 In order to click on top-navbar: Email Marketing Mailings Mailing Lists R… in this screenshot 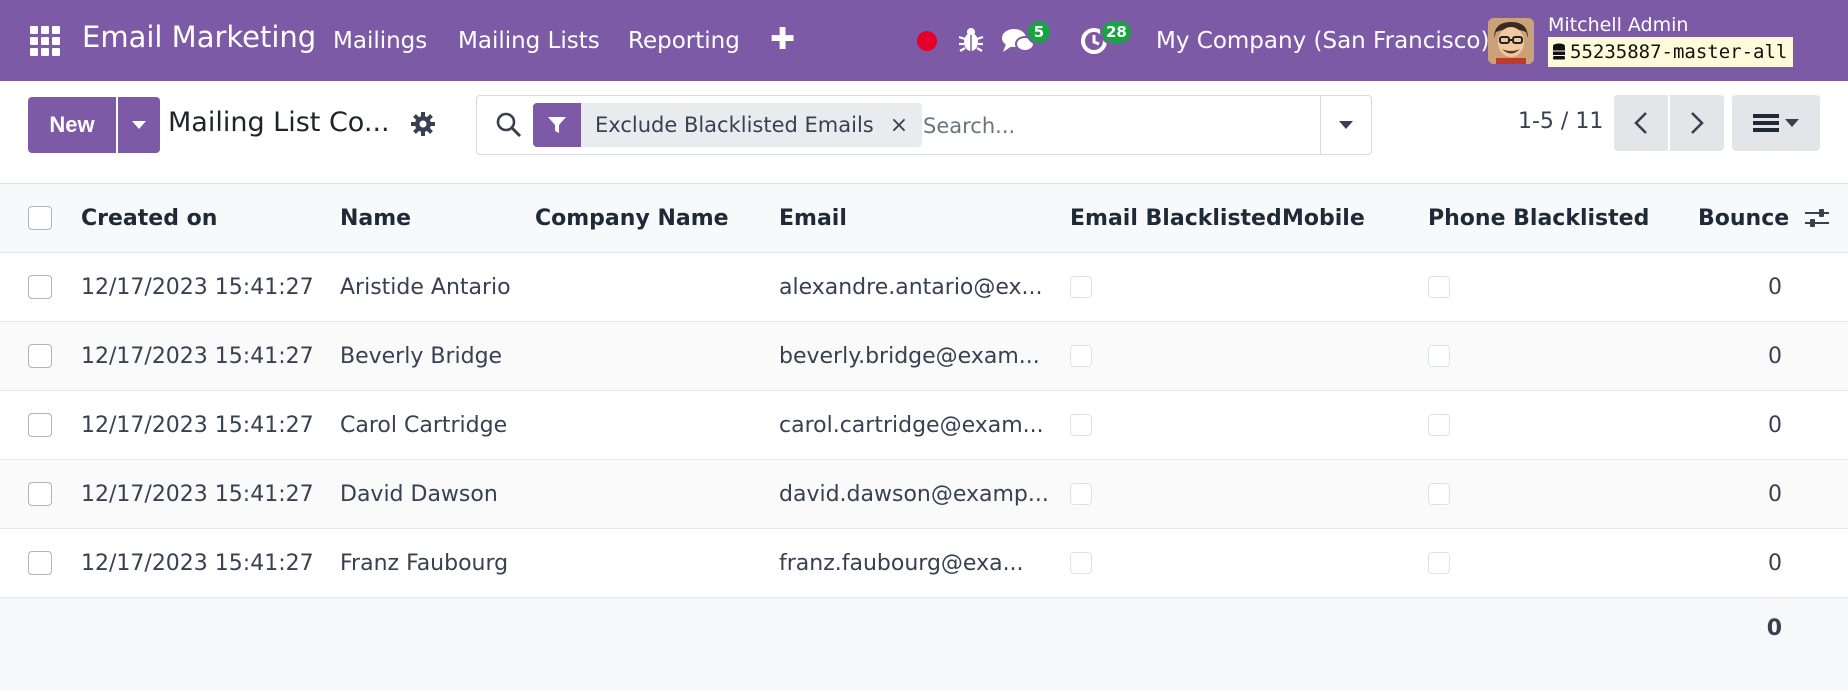, I will do `click(924, 40)`.